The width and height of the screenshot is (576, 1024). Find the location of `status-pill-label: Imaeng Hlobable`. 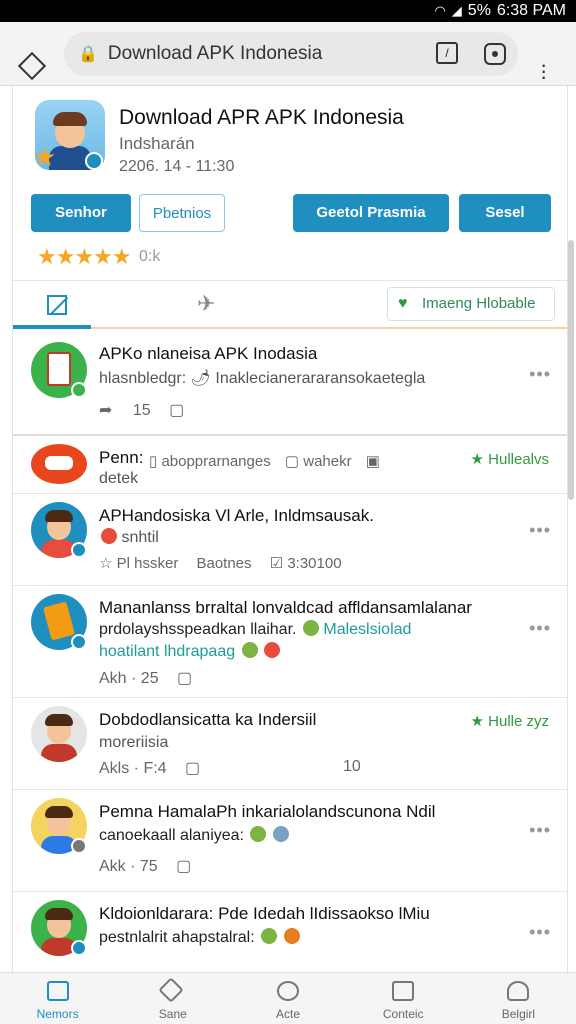

status-pill-label: Imaeng Hlobable is located at coordinates (479, 303).